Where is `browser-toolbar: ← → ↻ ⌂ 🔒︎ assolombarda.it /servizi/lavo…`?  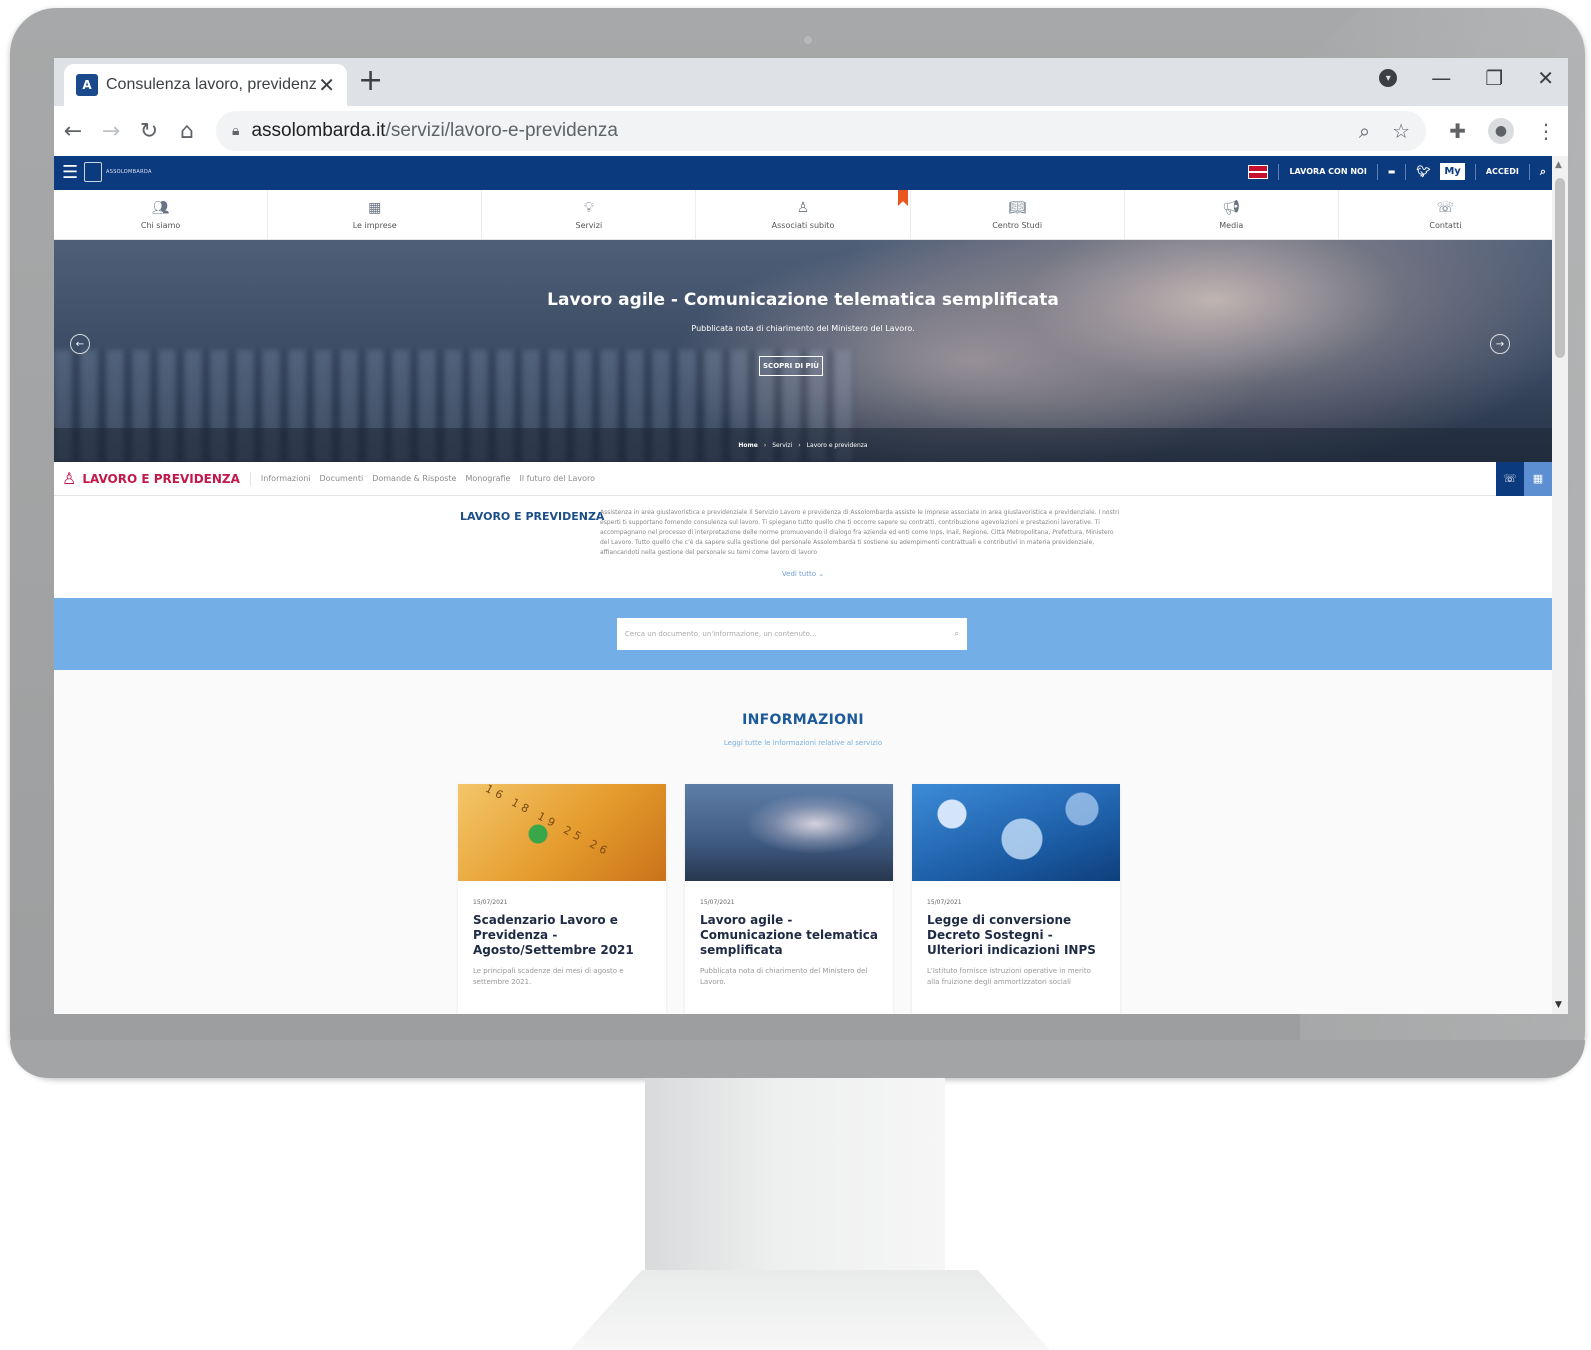
browser-toolbar: ← → ↻ ⌂ 🔒︎ assolombarda.it /servizi/lavo… is located at coordinates (811, 131).